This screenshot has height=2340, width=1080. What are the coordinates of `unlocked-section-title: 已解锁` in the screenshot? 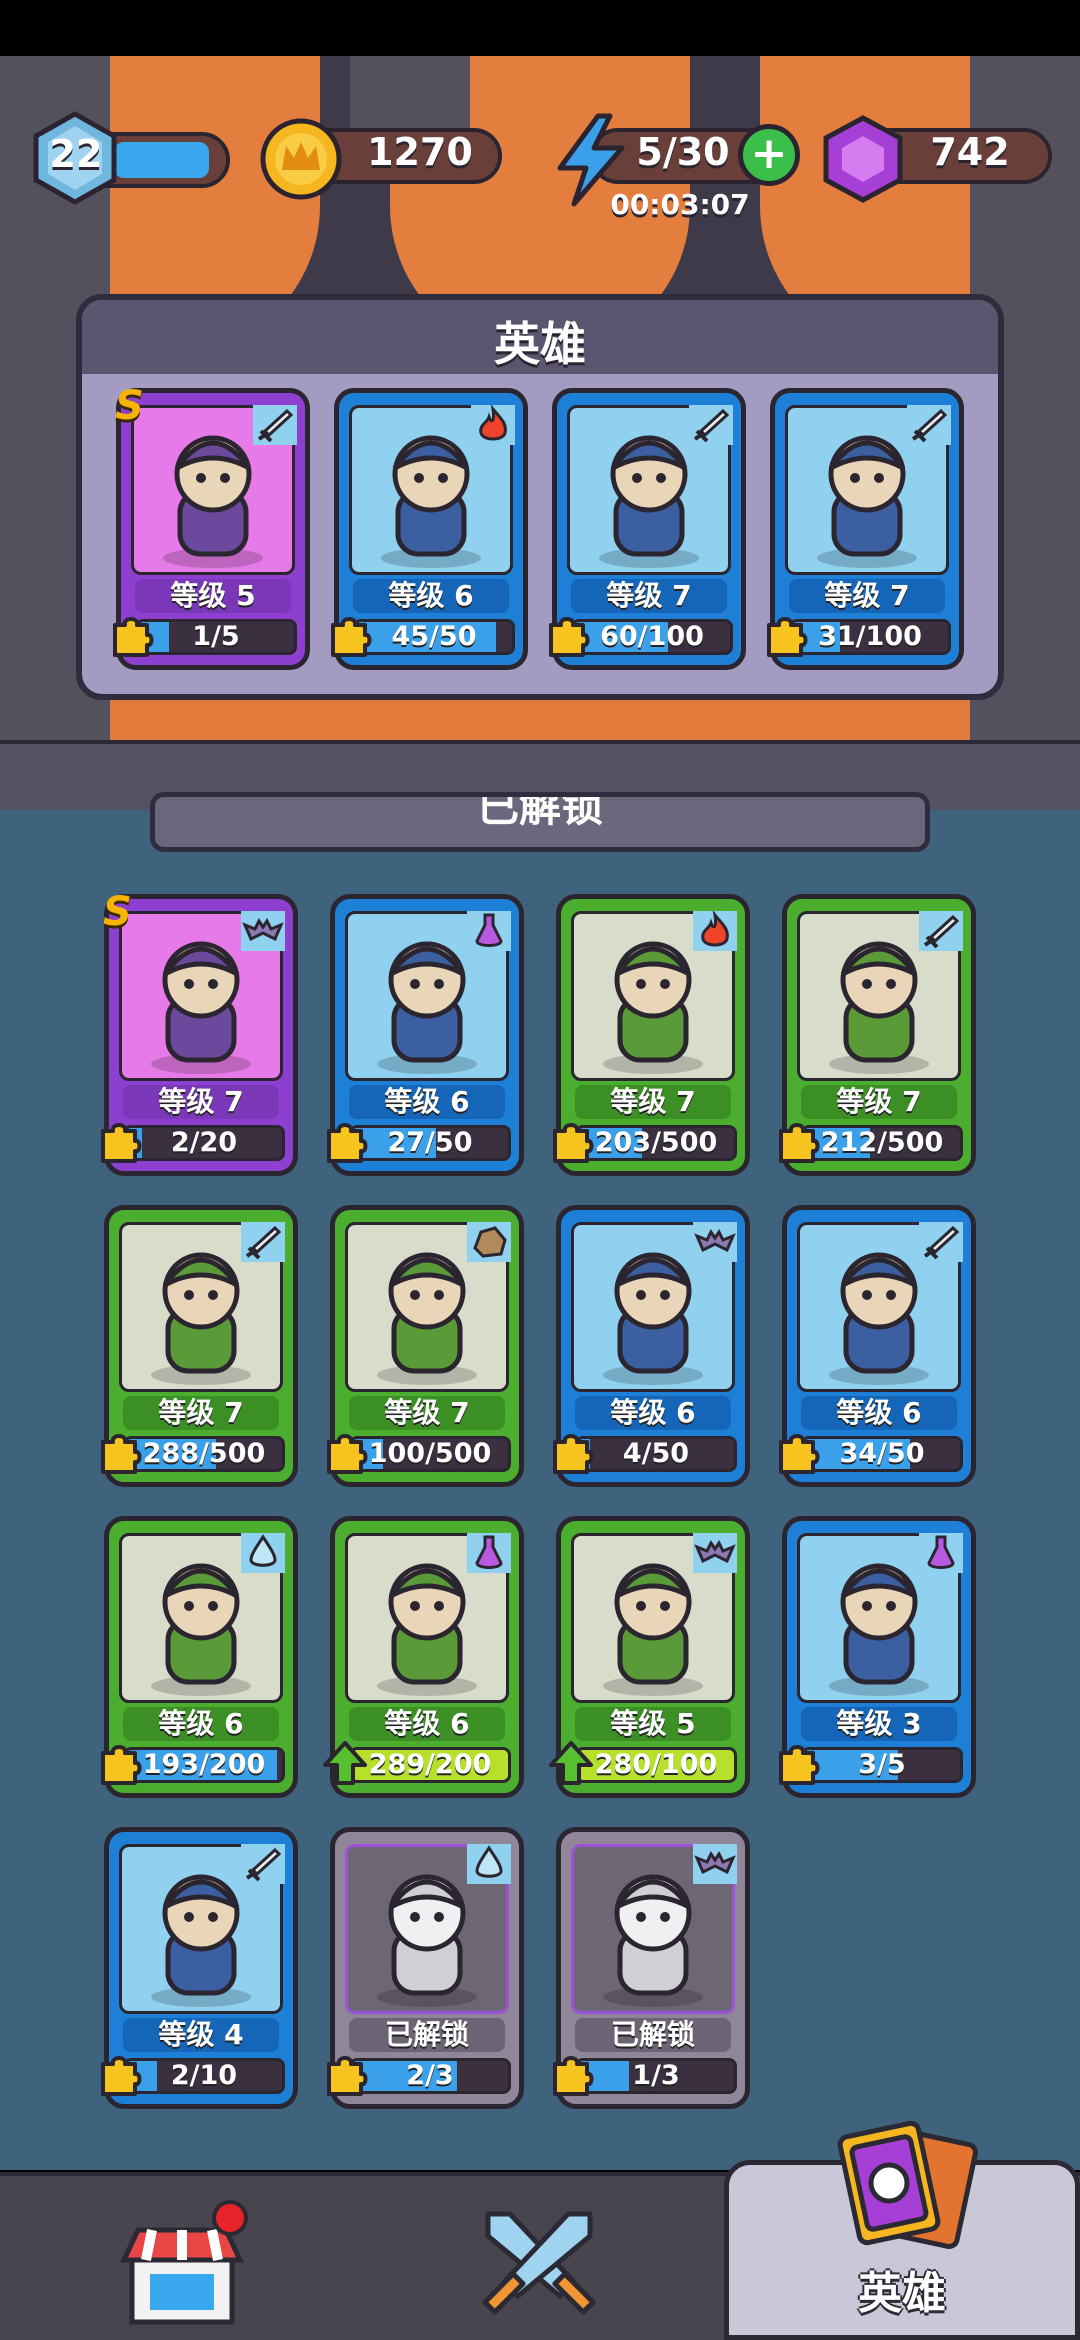 It's located at (539, 811).